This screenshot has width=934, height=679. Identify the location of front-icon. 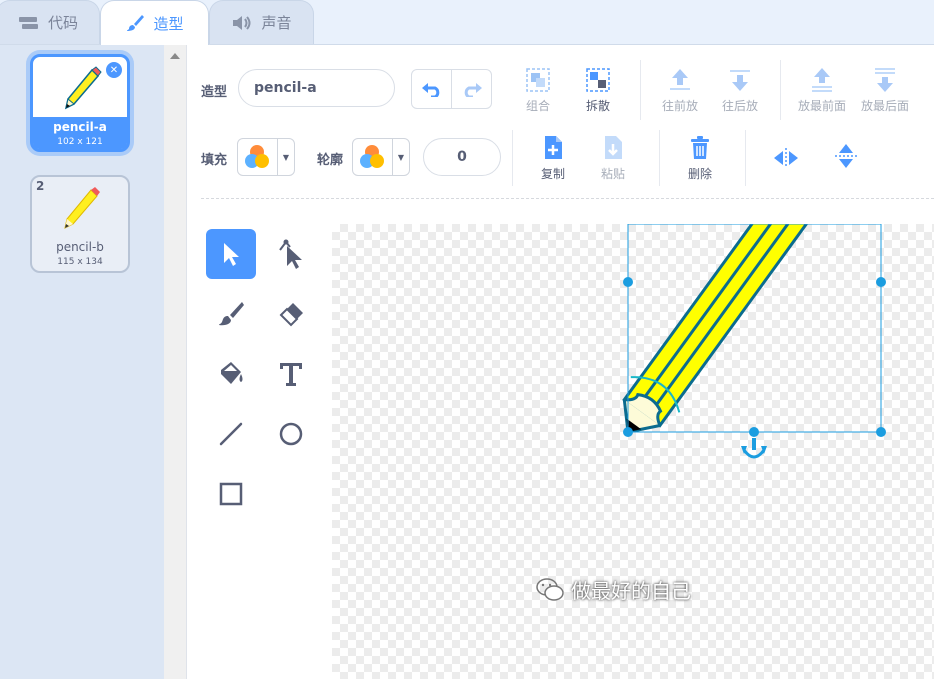
(822, 80).